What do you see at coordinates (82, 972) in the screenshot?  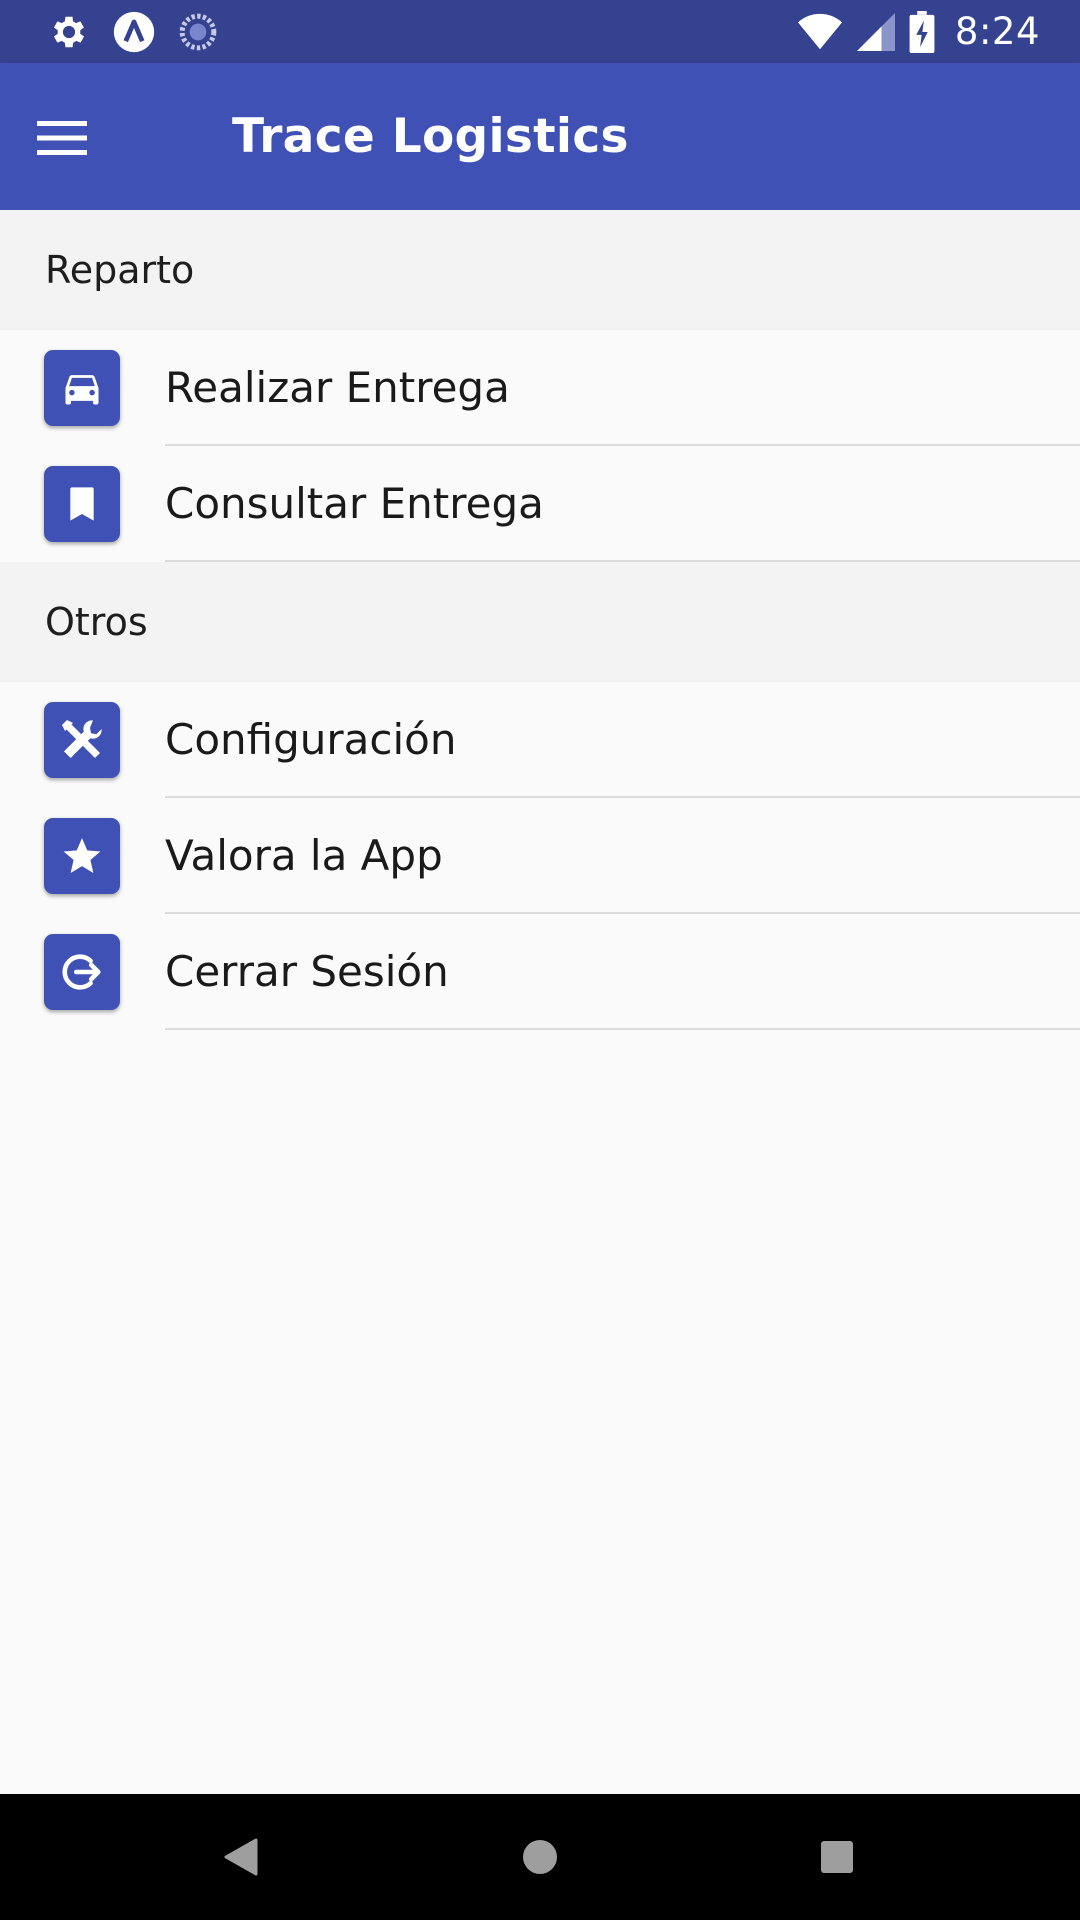 I see `logout-icon` at bounding box center [82, 972].